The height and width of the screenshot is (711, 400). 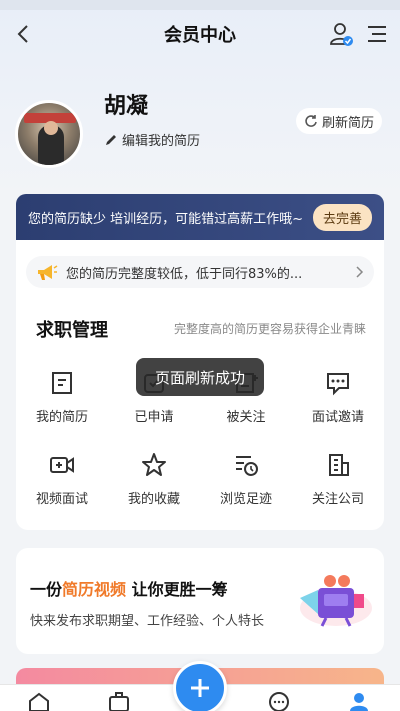 What do you see at coordinates (338, 487) in the screenshot?
I see `grid-item-followed-companies: 关注公司` at bounding box center [338, 487].